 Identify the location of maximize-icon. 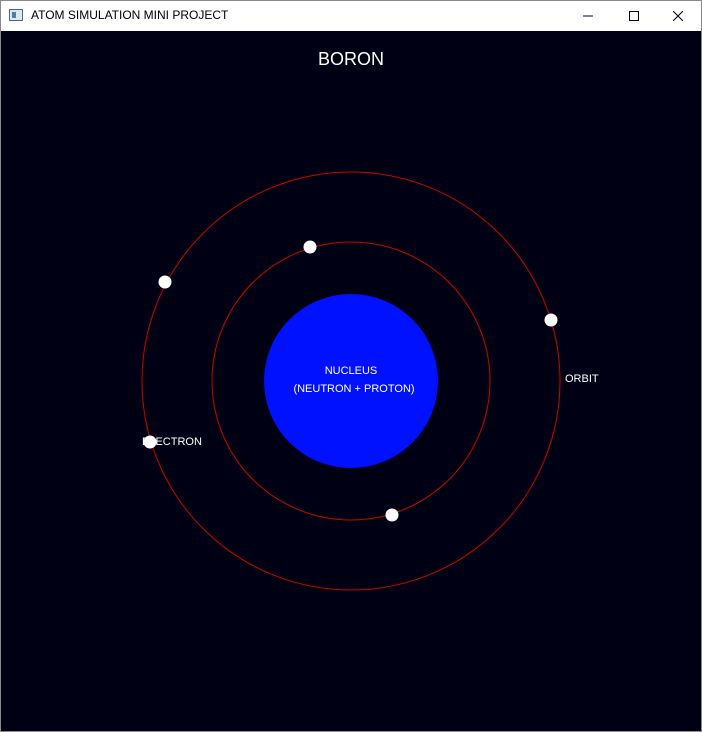
(634, 16).